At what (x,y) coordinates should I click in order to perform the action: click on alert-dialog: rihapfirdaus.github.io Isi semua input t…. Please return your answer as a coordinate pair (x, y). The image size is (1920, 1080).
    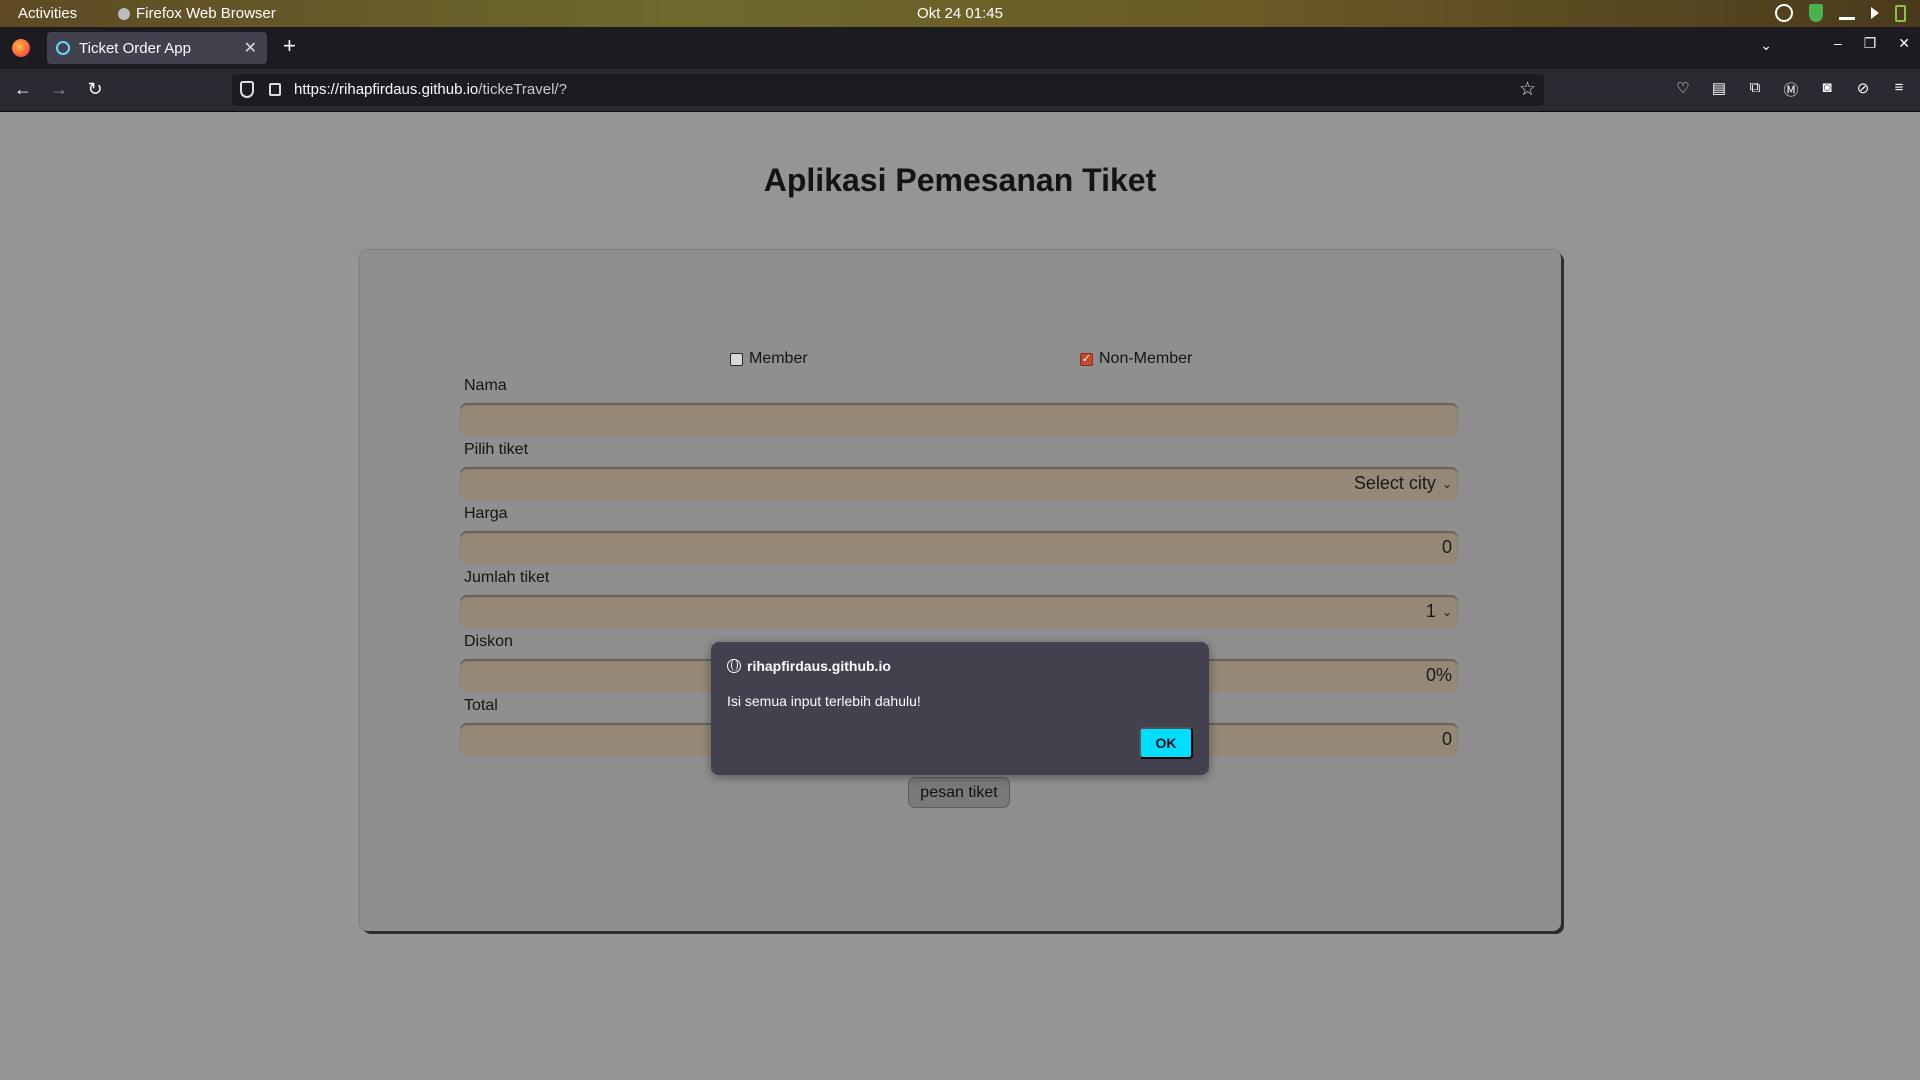
    Looking at the image, I should click on (960, 708).